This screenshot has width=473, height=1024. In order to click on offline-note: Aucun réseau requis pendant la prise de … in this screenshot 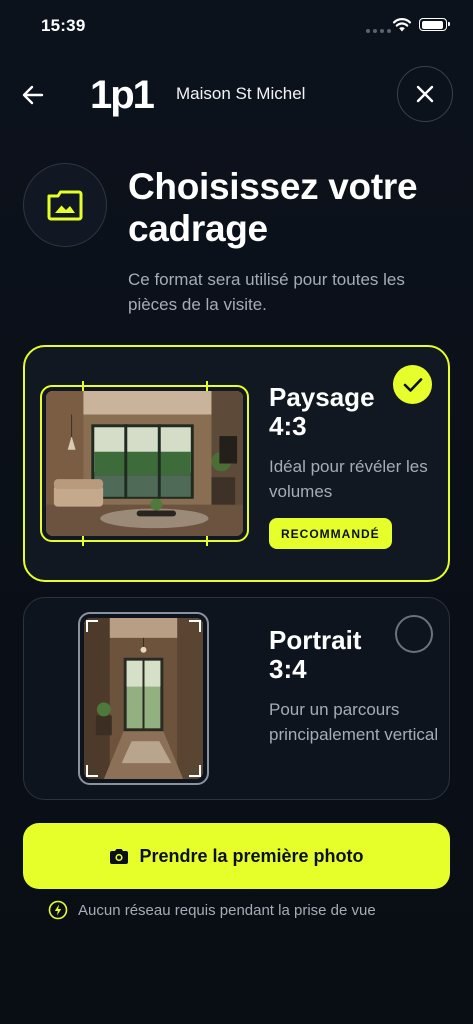, I will do `click(212, 910)`.